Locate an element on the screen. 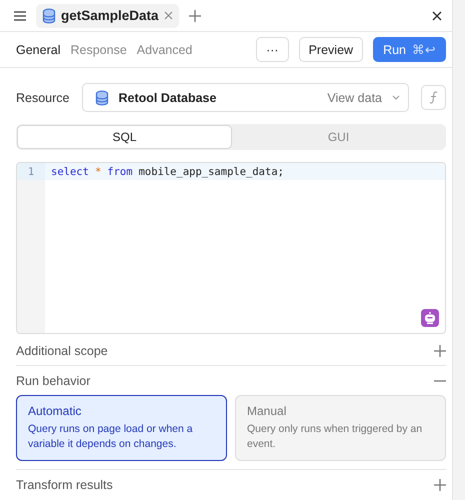 Image resolution: width=465 pixels, height=500 pixels. line-number: 1 is located at coordinates (31, 171).